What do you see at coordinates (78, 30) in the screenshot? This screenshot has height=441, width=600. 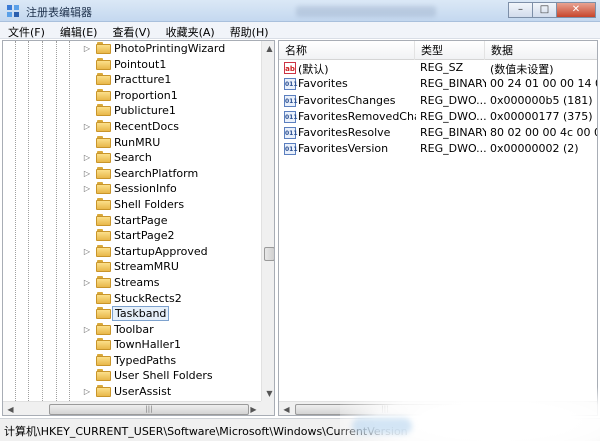 I see `menu-edit: 编辑(E)` at bounding box center [78, 30].